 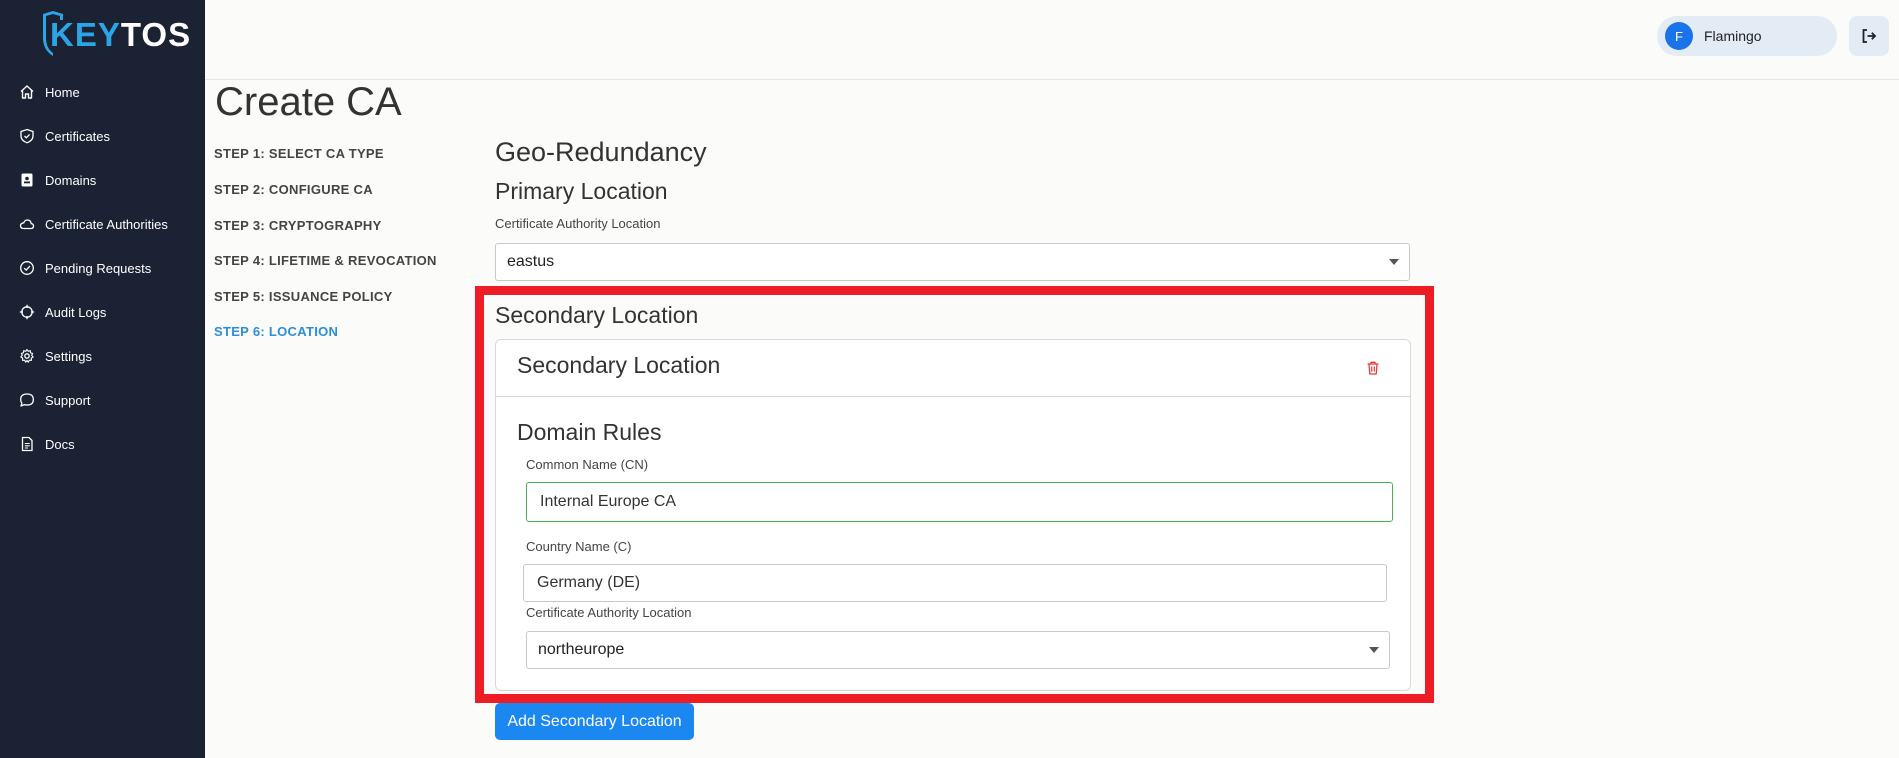 What do you see at coordinates (27, 136) in the screenshot?
I see `shield-icon` at bounding box center [27, 136].